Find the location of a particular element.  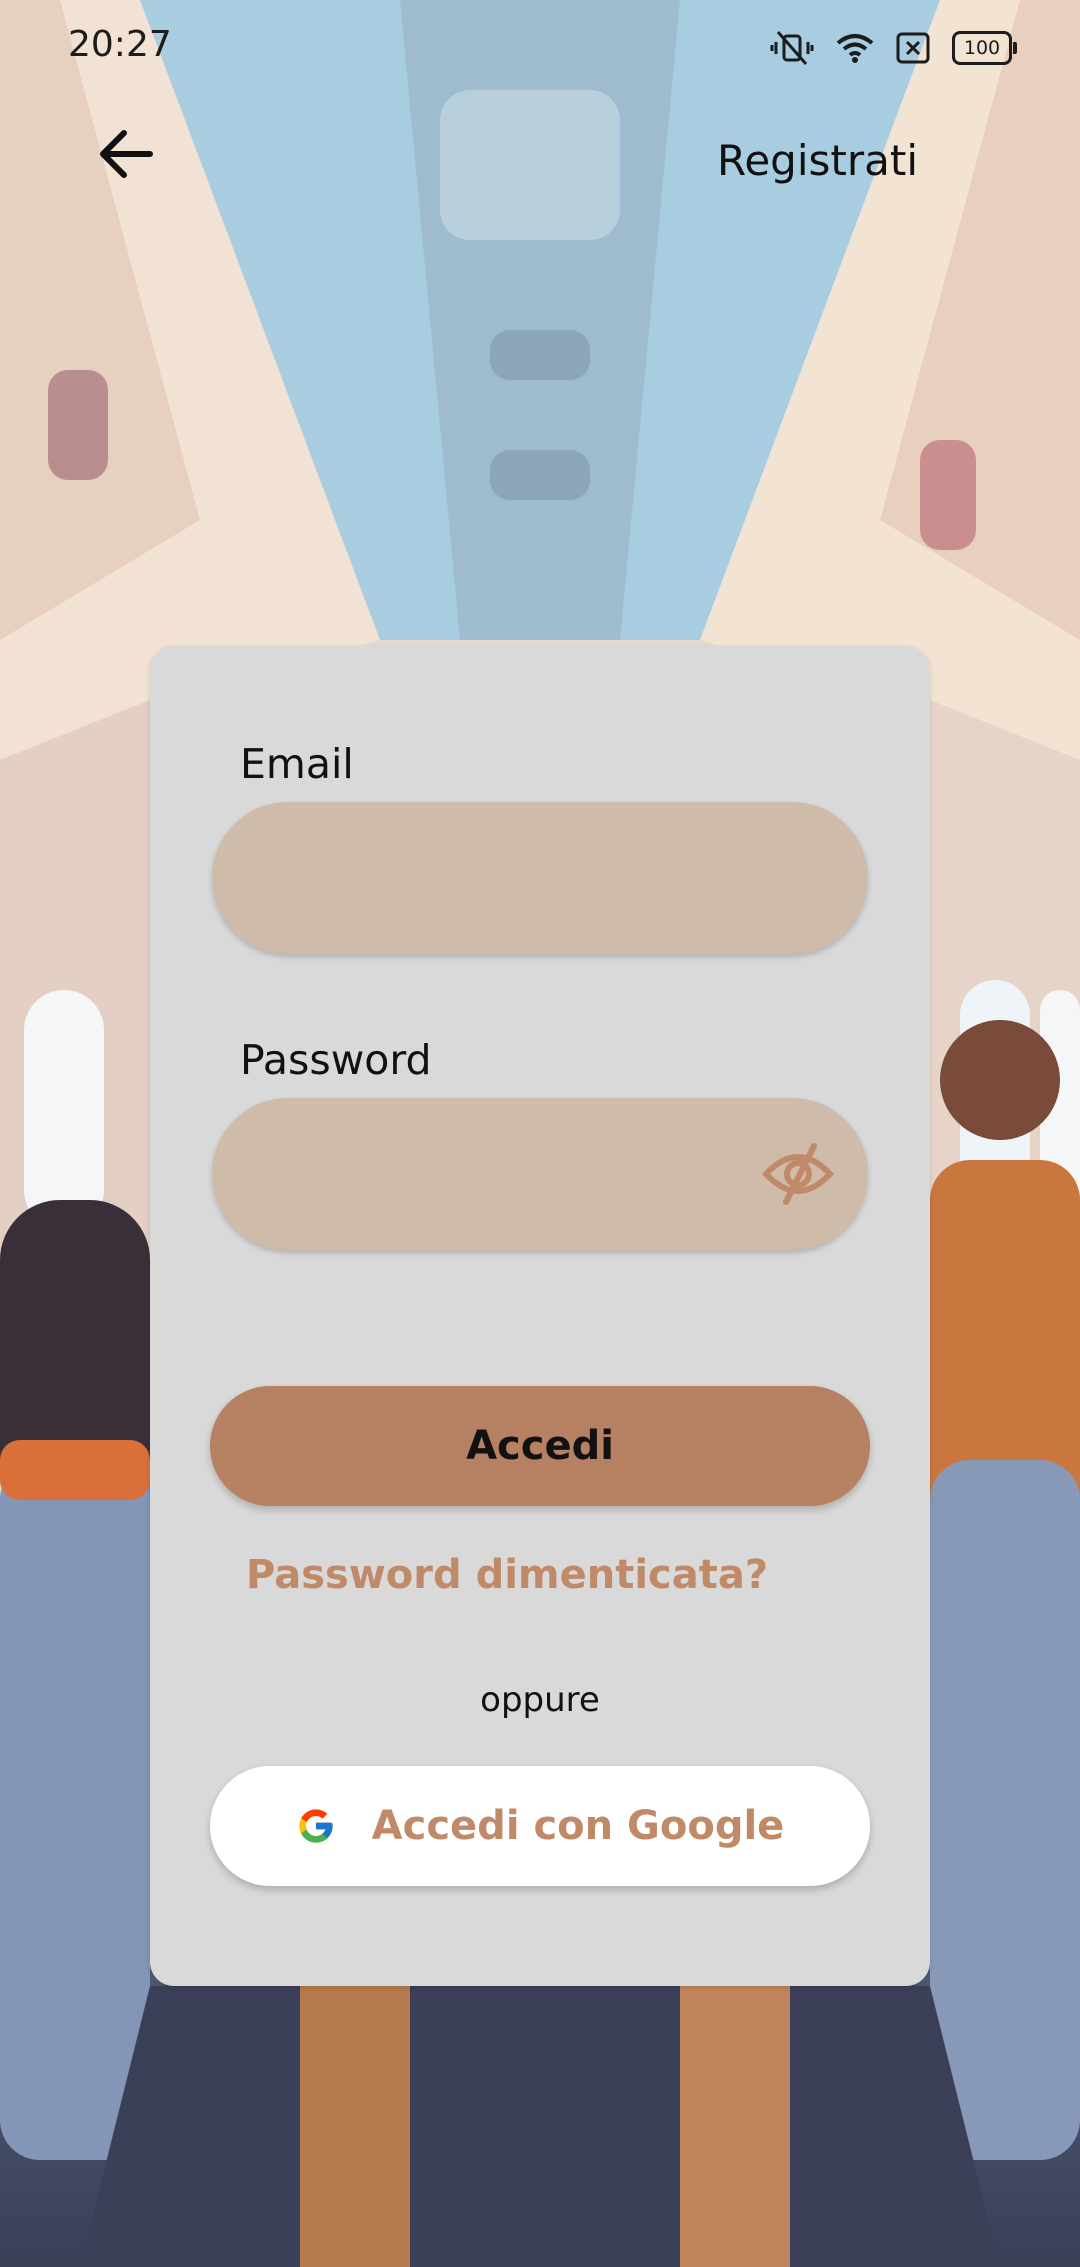

arrow-left-icon is located at coordinates (126, 154).